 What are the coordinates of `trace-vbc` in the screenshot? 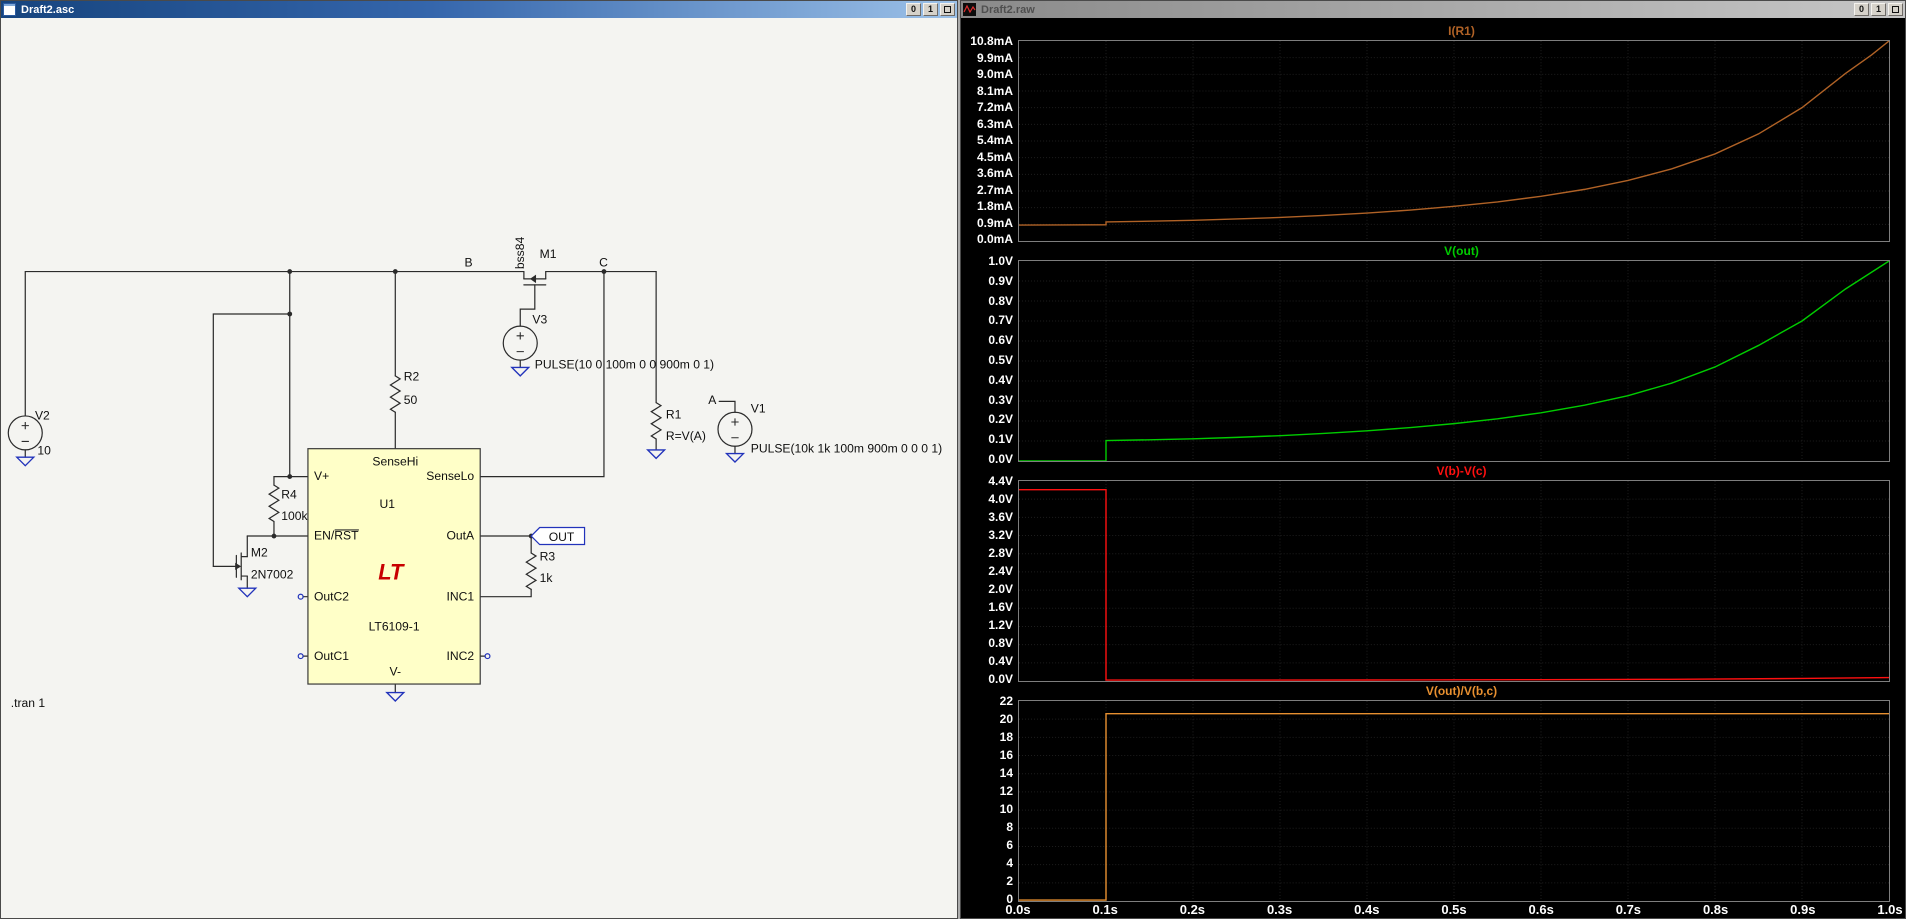 It's located at (1454, 581).